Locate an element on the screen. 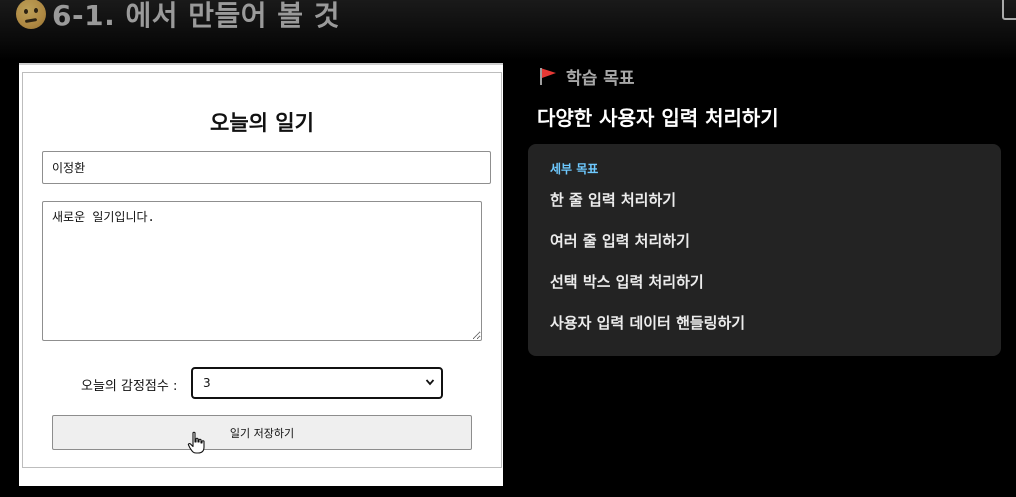 This screenshot has height=497, width=1016. goal-item: 선택 박스 입력 처리하기 is located at coordinates (627, 282).